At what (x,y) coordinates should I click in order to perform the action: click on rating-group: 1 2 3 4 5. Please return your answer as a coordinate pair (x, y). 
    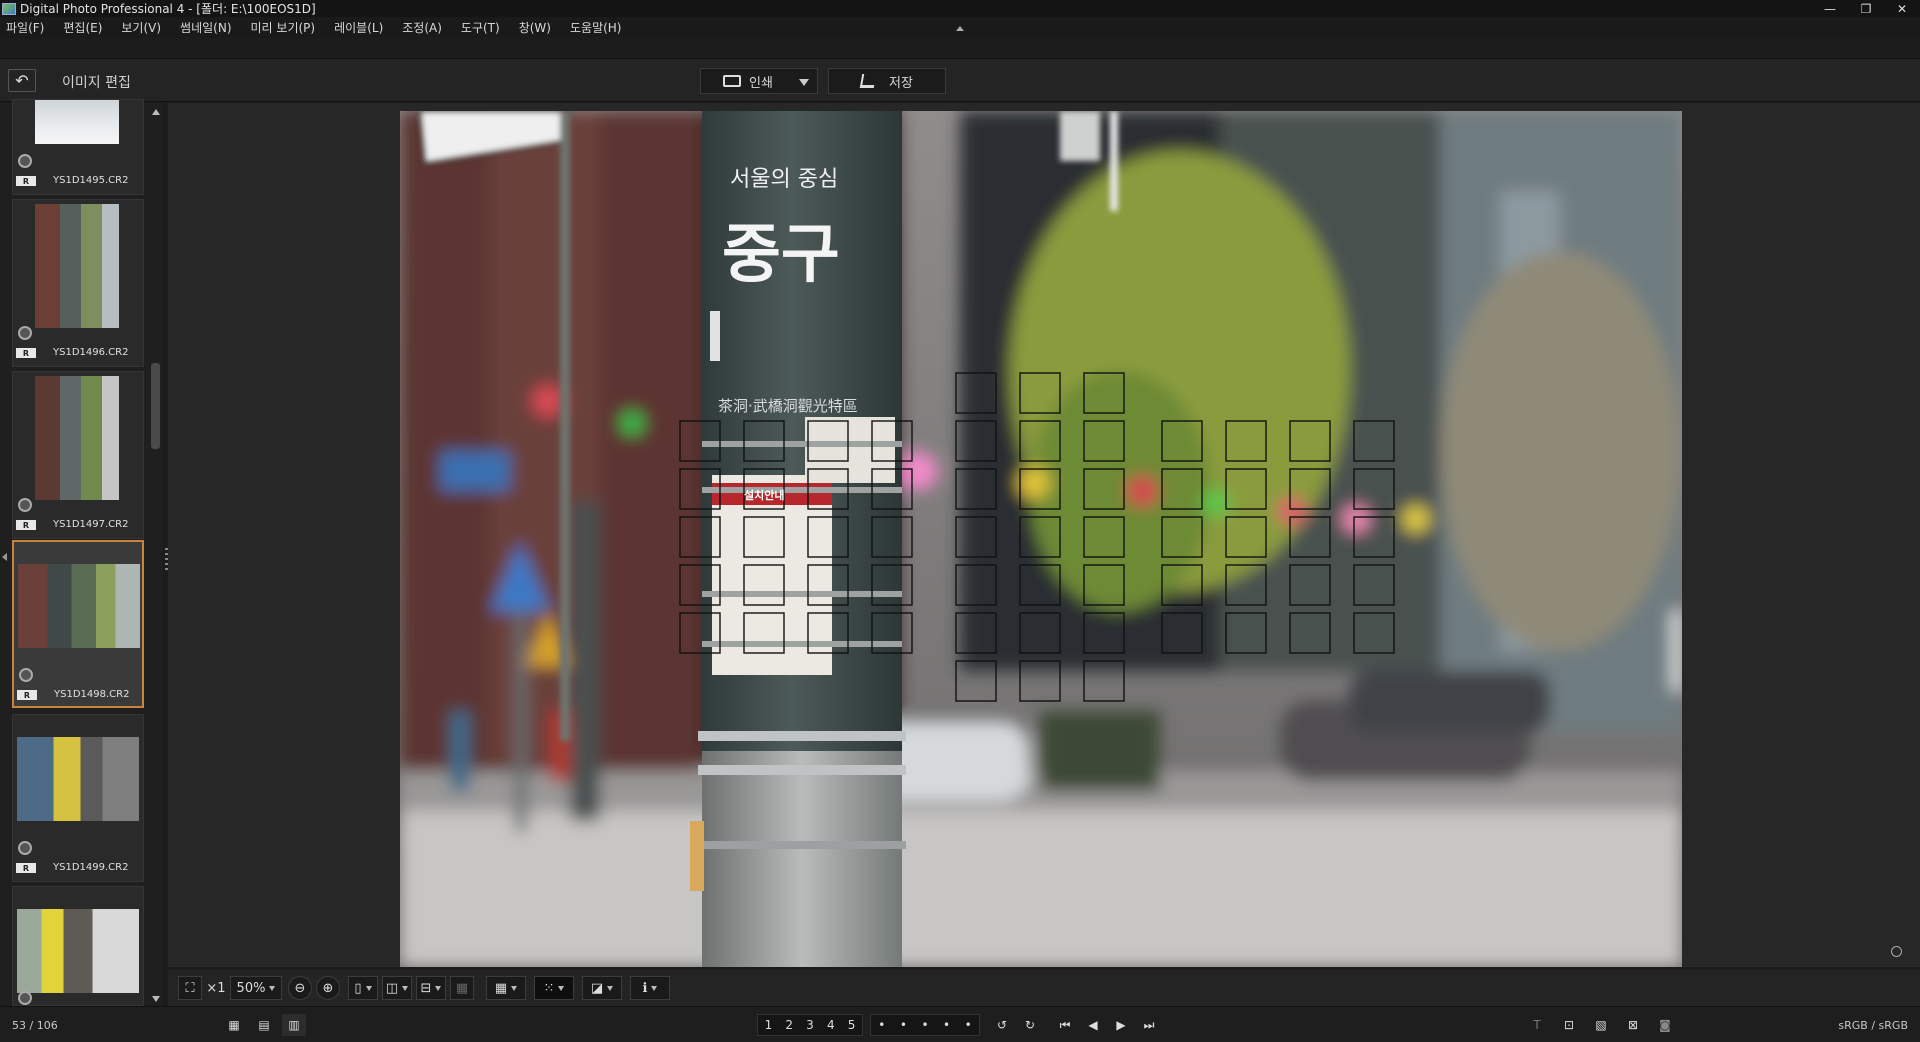
    Looking at the image, I should click on (810, 1025).